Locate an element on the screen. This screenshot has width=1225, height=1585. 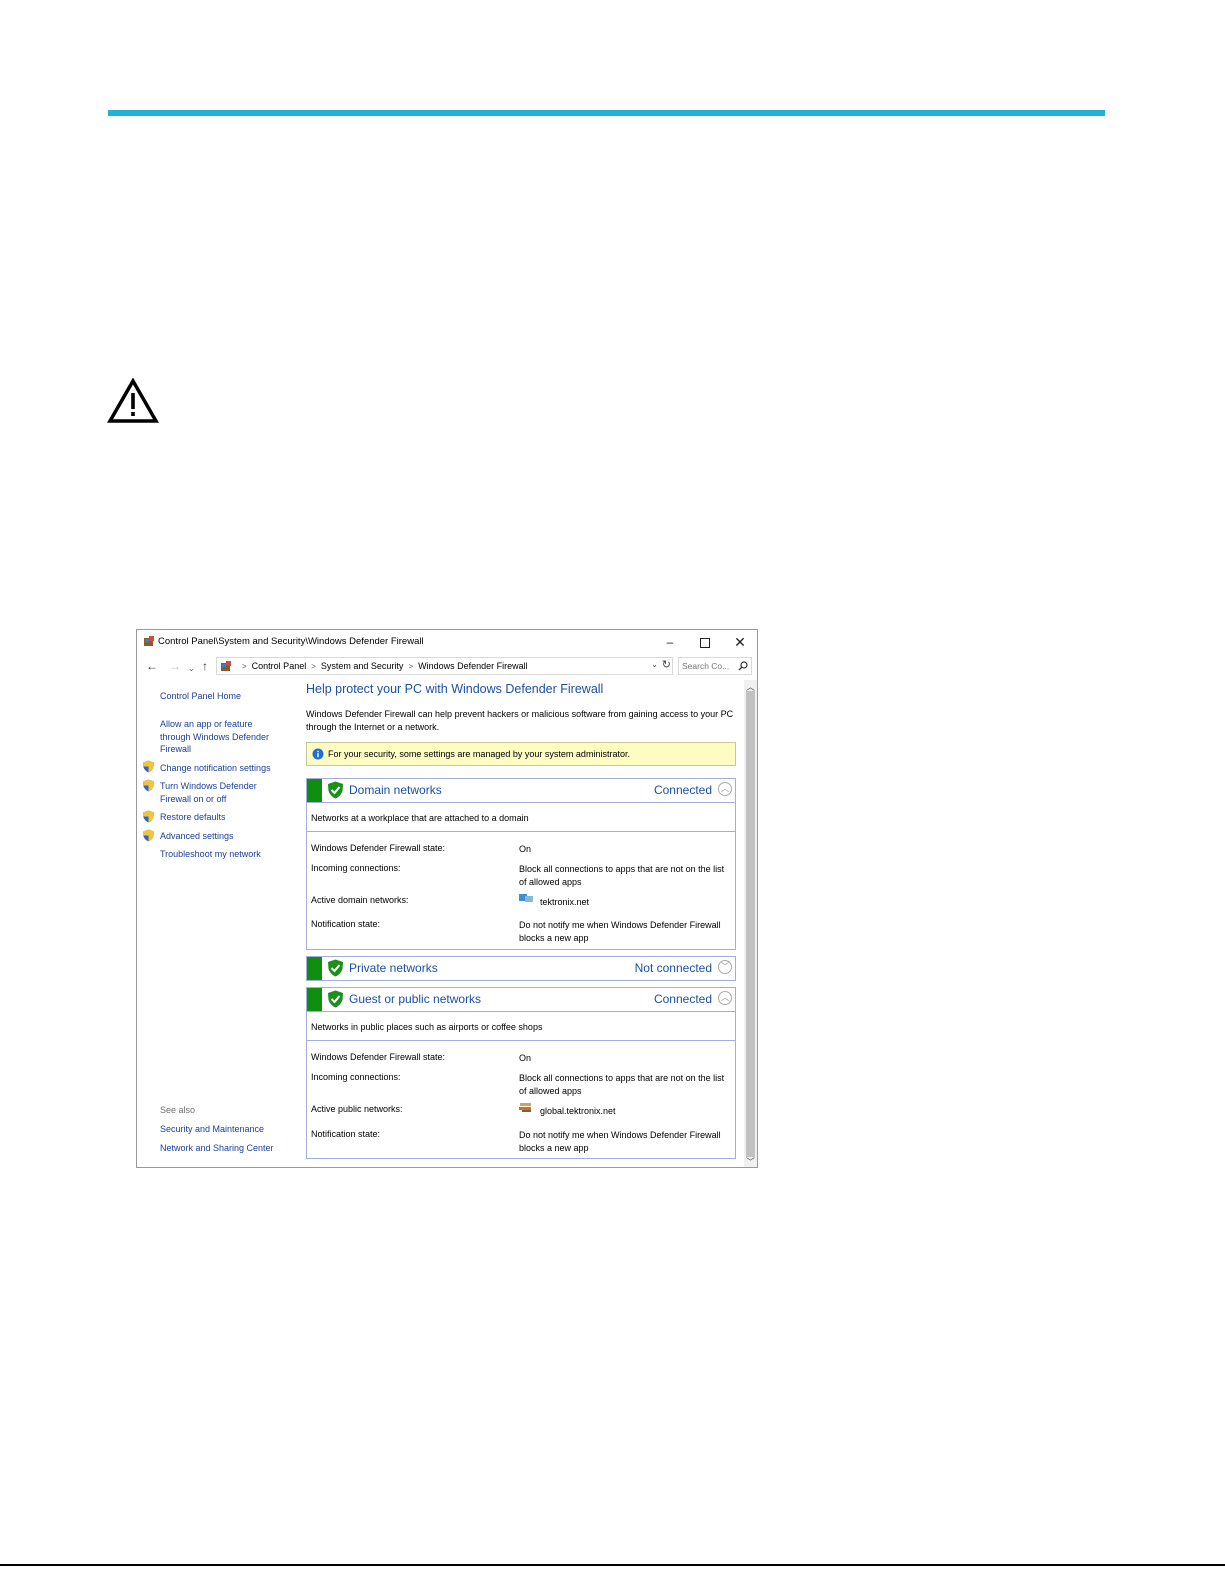
recent-locations-icon: ⌄ is located at coordinates (191, 669).